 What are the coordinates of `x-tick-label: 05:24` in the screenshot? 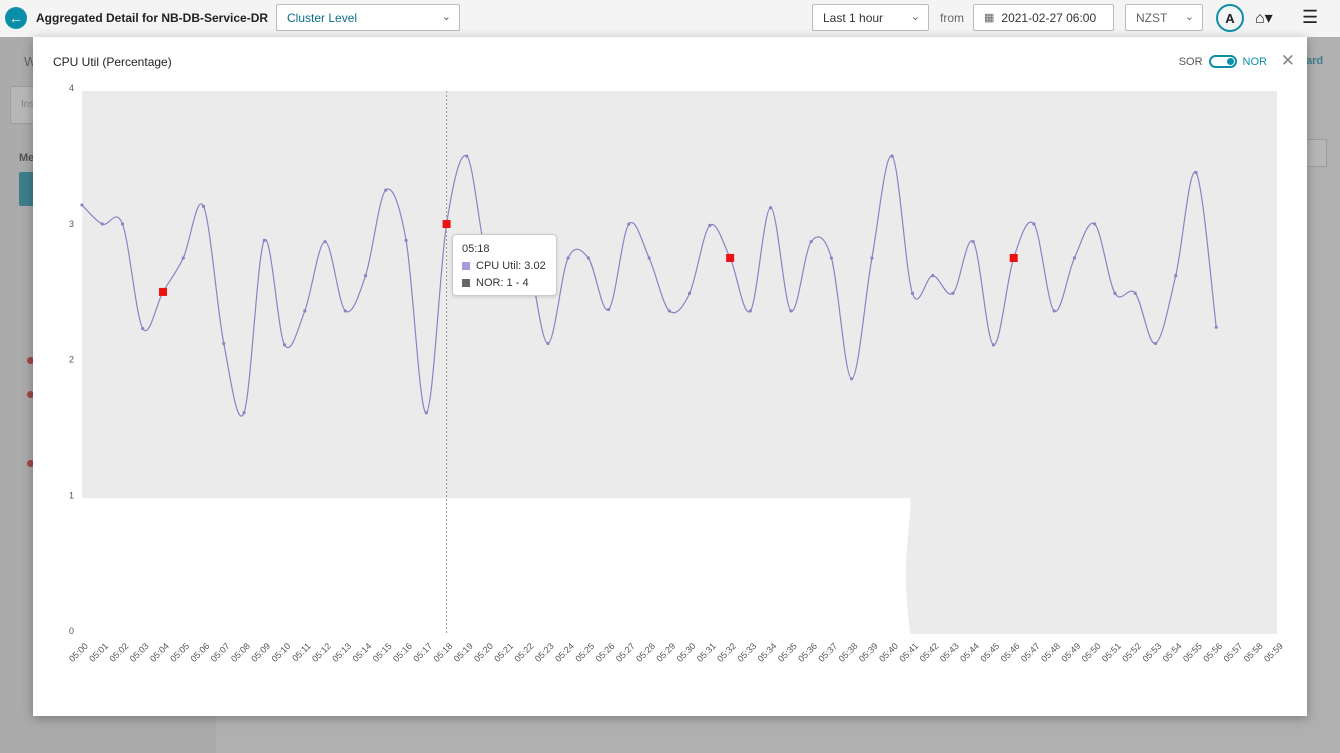 It's located at (564, 652).